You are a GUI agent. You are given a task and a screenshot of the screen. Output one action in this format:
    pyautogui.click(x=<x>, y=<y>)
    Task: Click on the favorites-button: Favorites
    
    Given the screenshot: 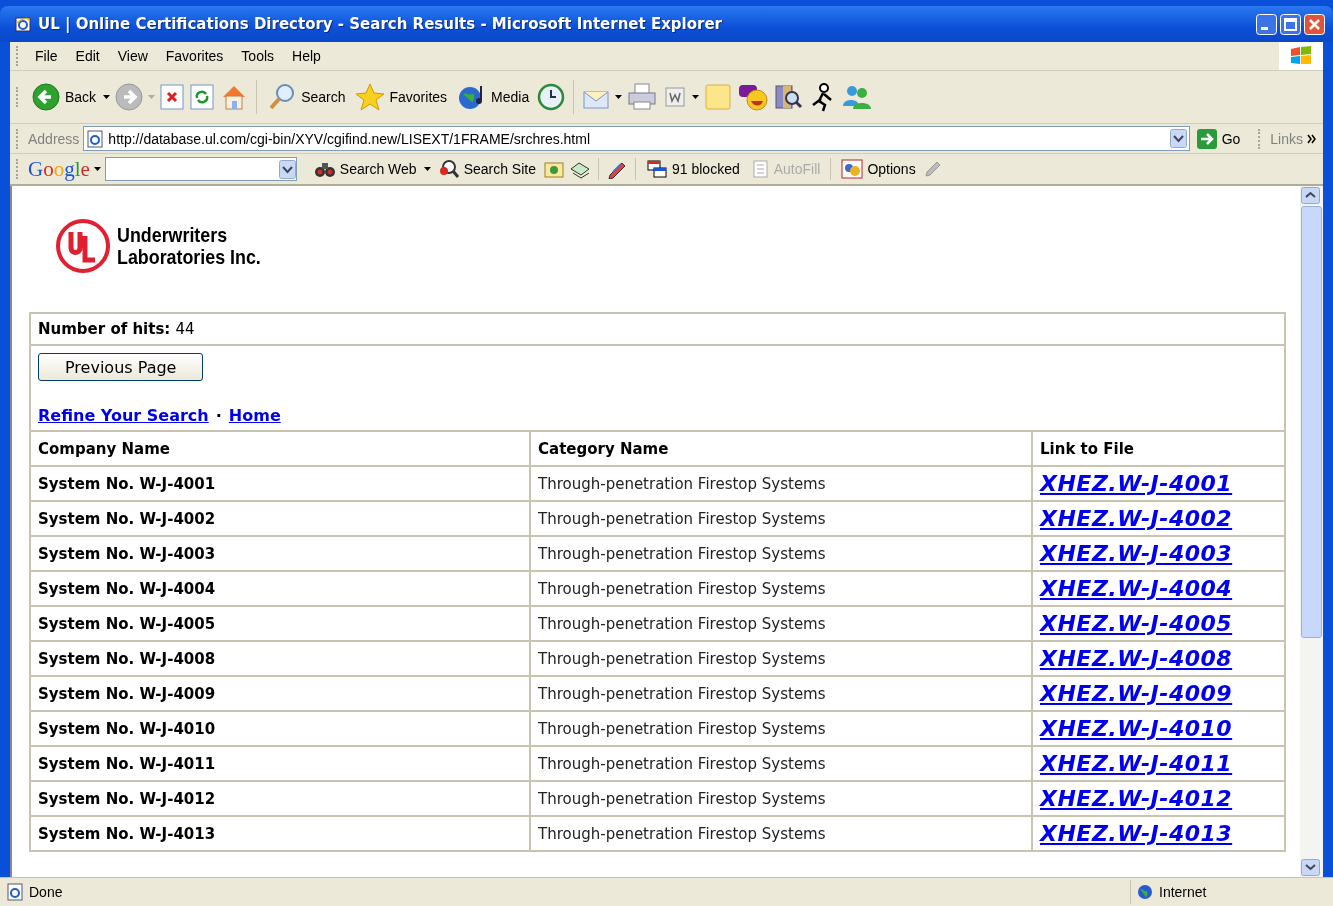 What is the action you would take?
    pyautogui.click(x=401, y=97)
    